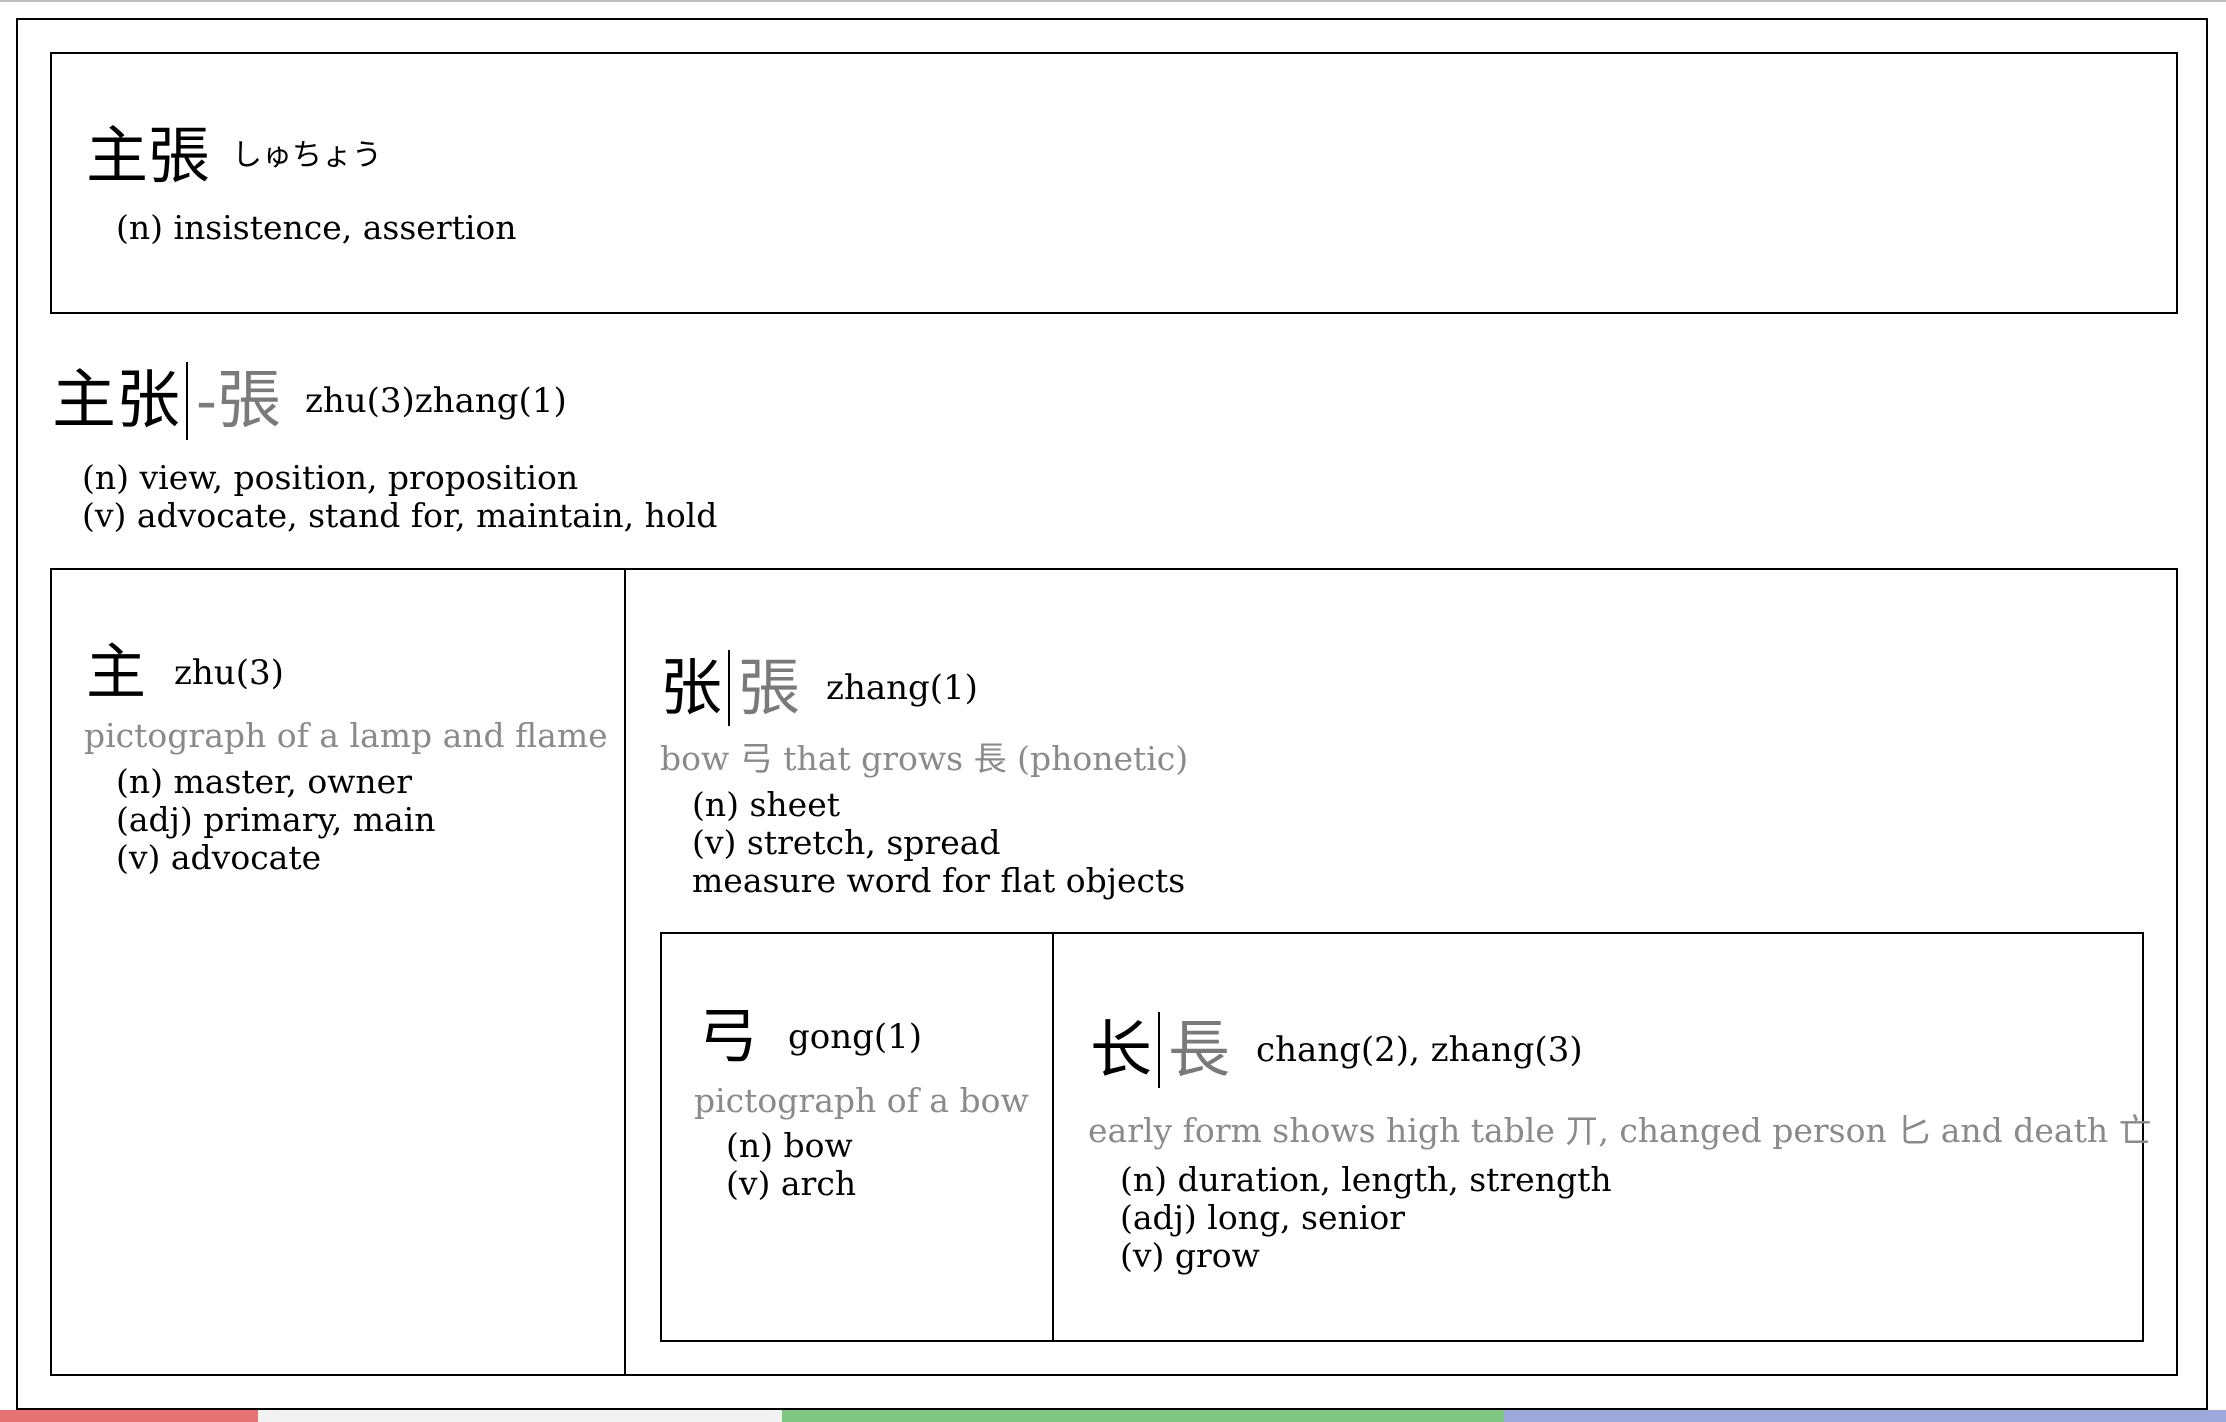 This screenshot has height=1422, width=2226. Describe the element at coordinates (116, 673) in the screenshot. I see `zhu-char: 主` at that location.